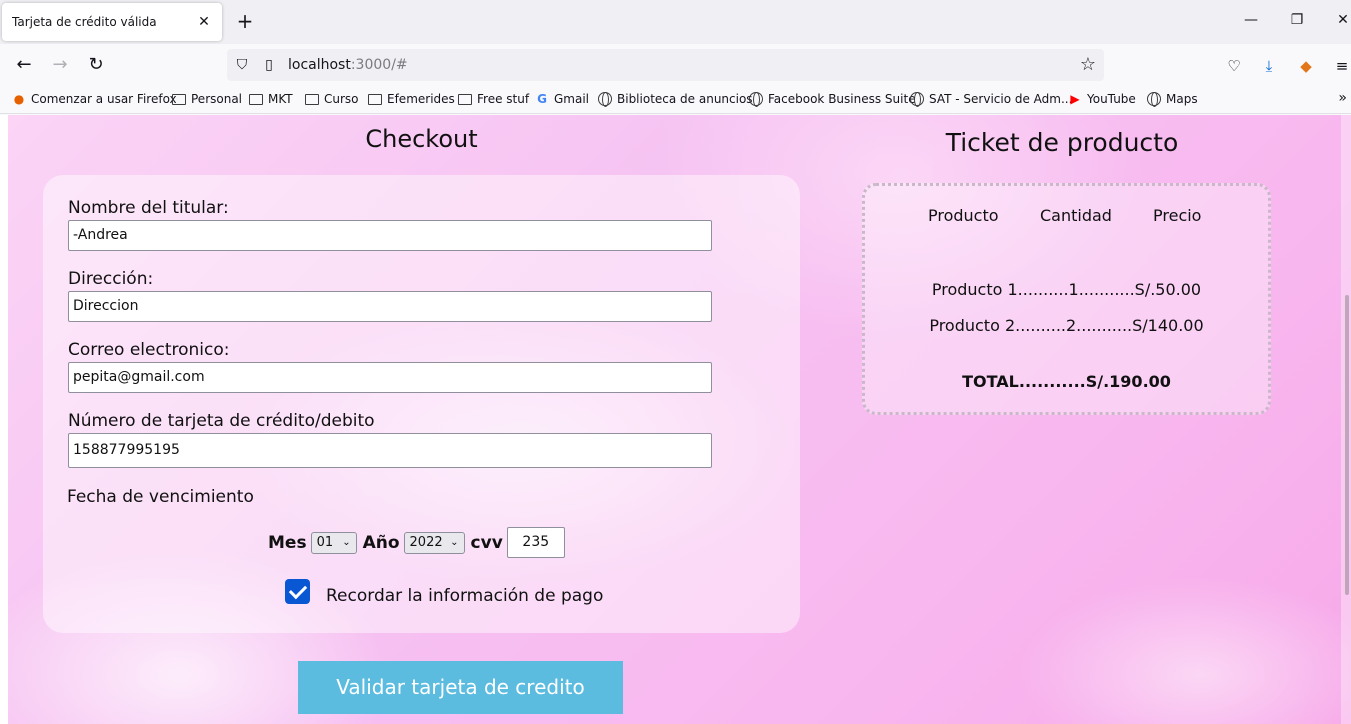 The width and height of the screenshot is (1351, 724). What do you see at coordinates (96, 66) in the screenshot?
I see `reload-icon: ↻` at bounding box center [96, 66].